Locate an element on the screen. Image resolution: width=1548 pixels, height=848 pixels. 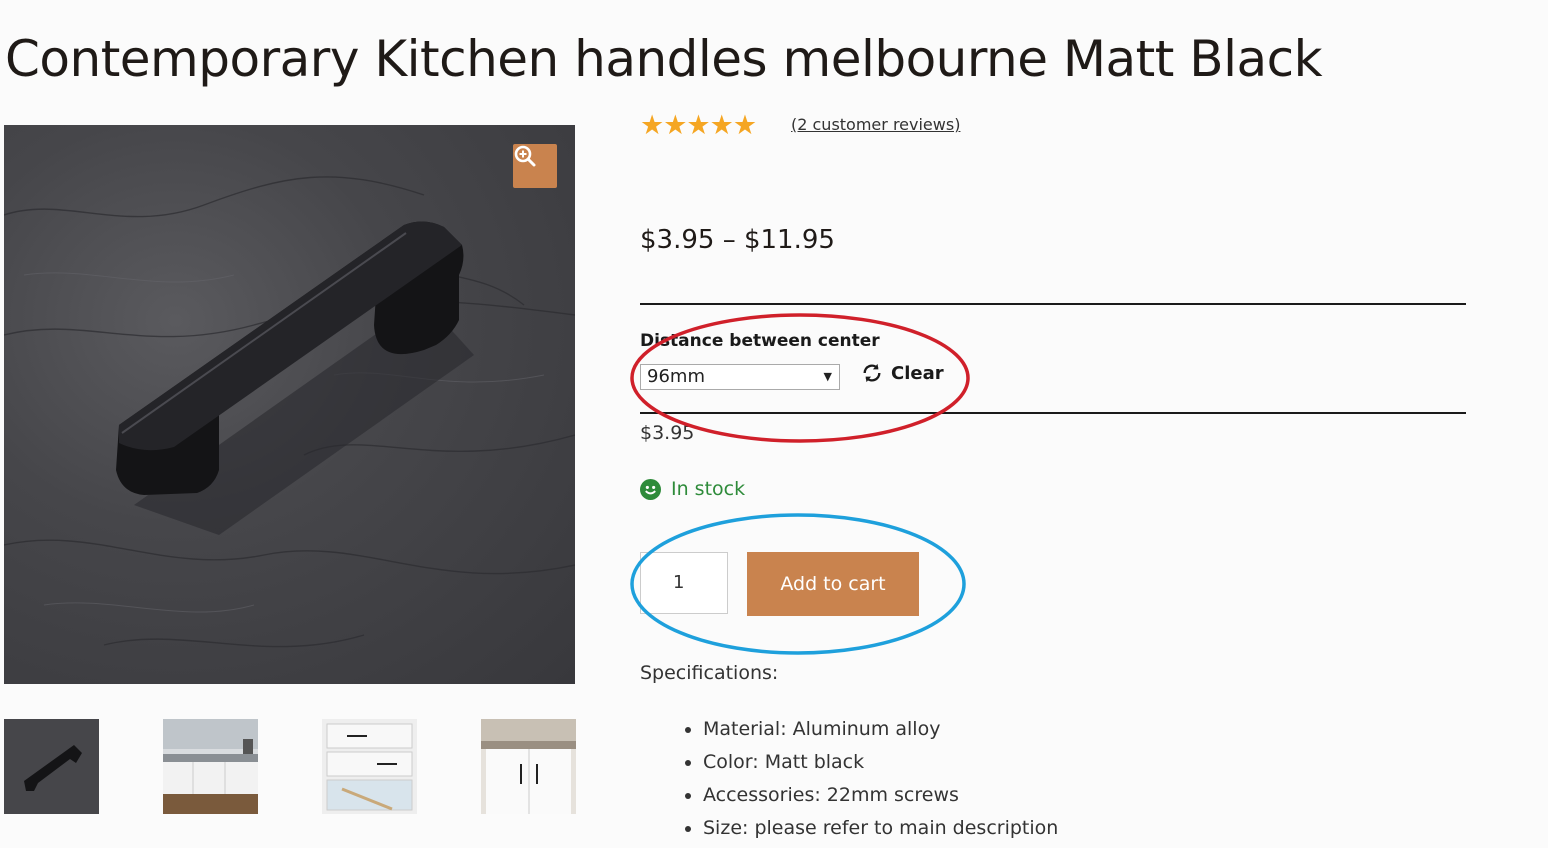
spec-item: Size: please refer to main description is located at coordinates (880, 831).